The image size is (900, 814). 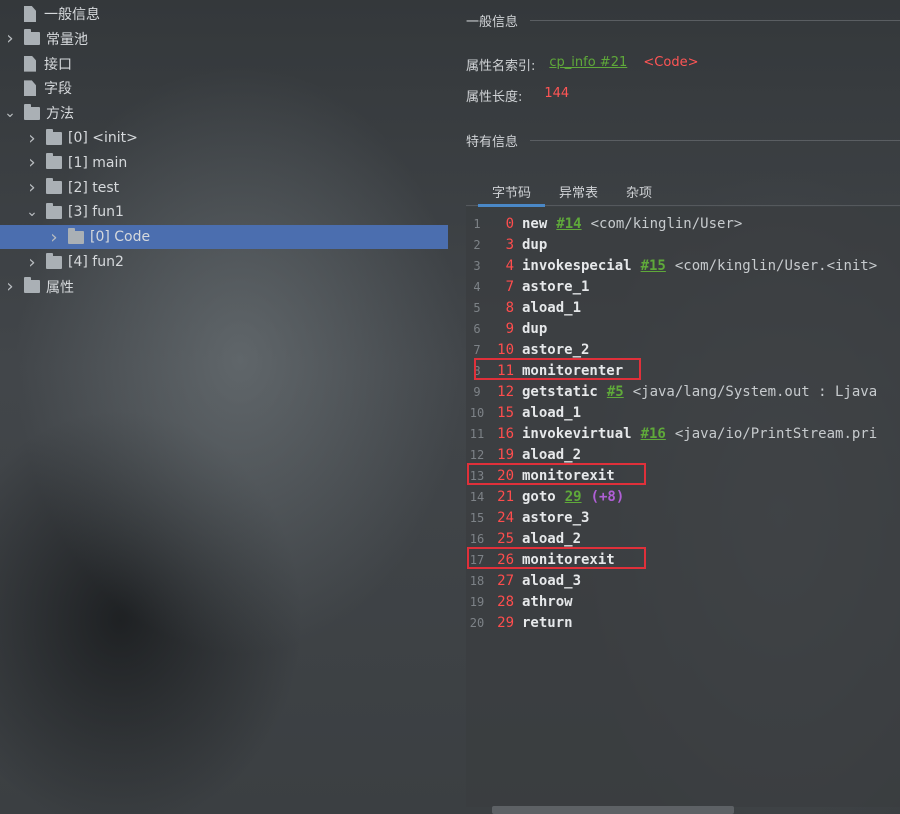 I want to click on opcode: invokevirtual, so click(x=577, y=433).